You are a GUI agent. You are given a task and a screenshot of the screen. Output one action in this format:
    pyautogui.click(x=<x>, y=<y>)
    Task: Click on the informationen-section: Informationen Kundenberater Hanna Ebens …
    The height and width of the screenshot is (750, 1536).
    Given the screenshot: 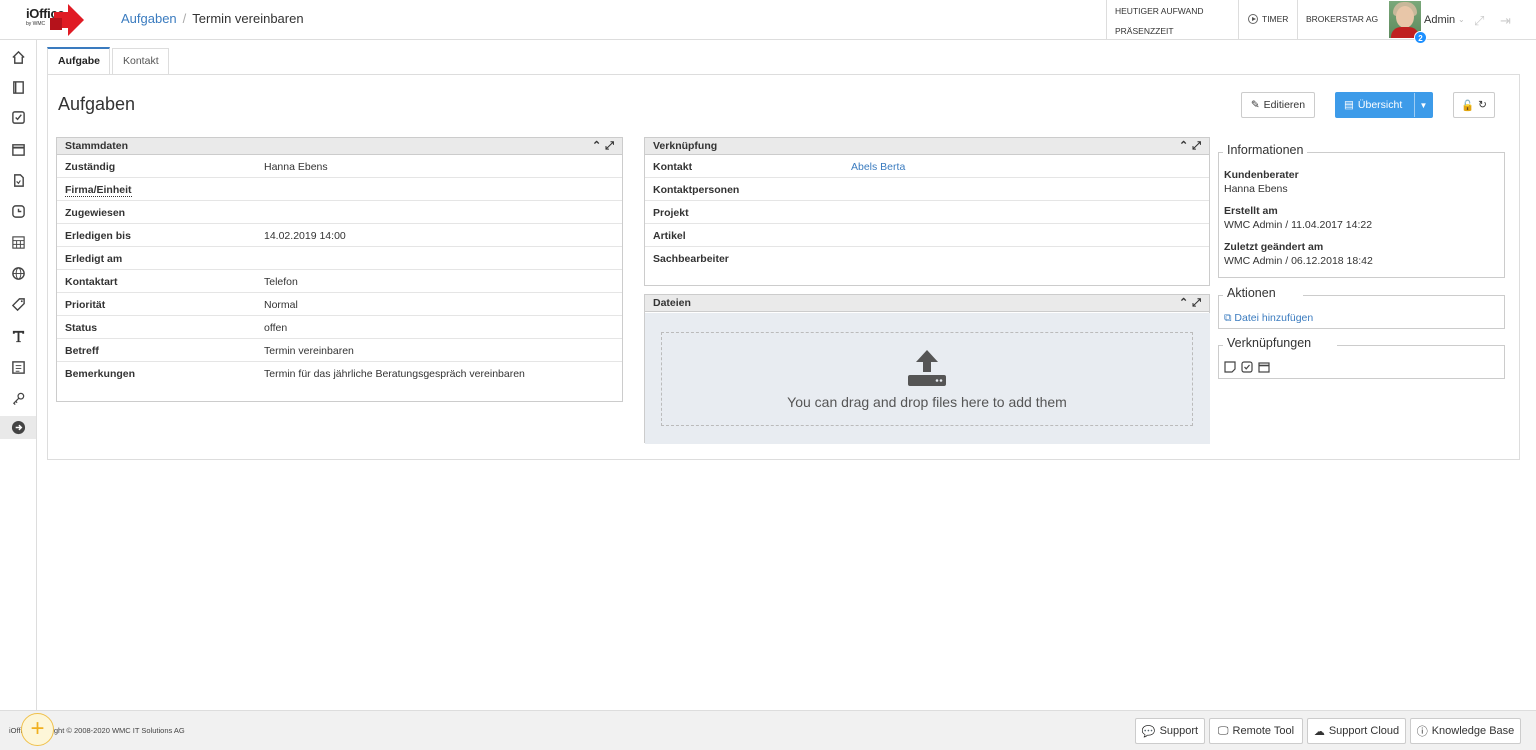 What is the action you would take?
    pyautogui.click(x=1361, y=210)
    